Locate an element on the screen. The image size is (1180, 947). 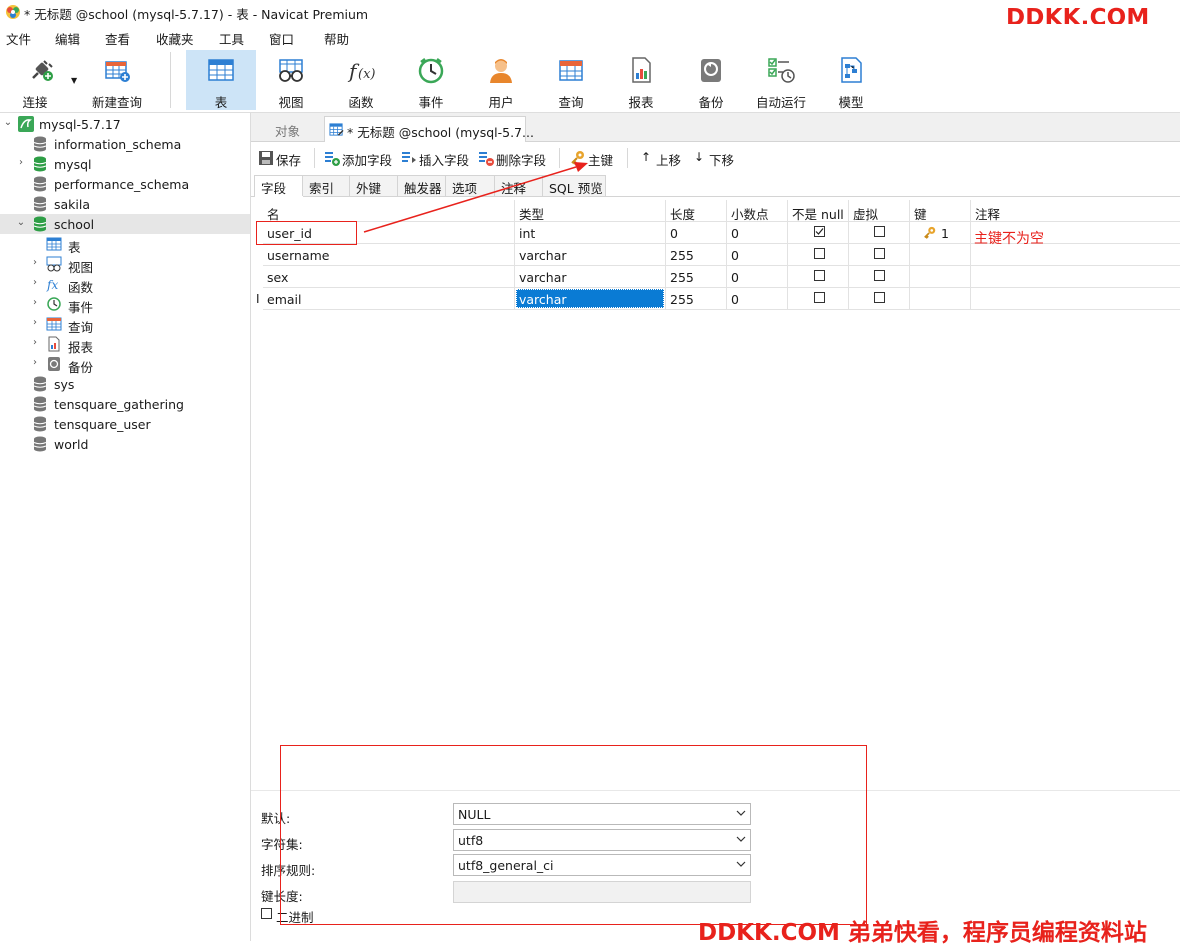
function-button: f (x) 函数 is located at coordinates (361, 80).